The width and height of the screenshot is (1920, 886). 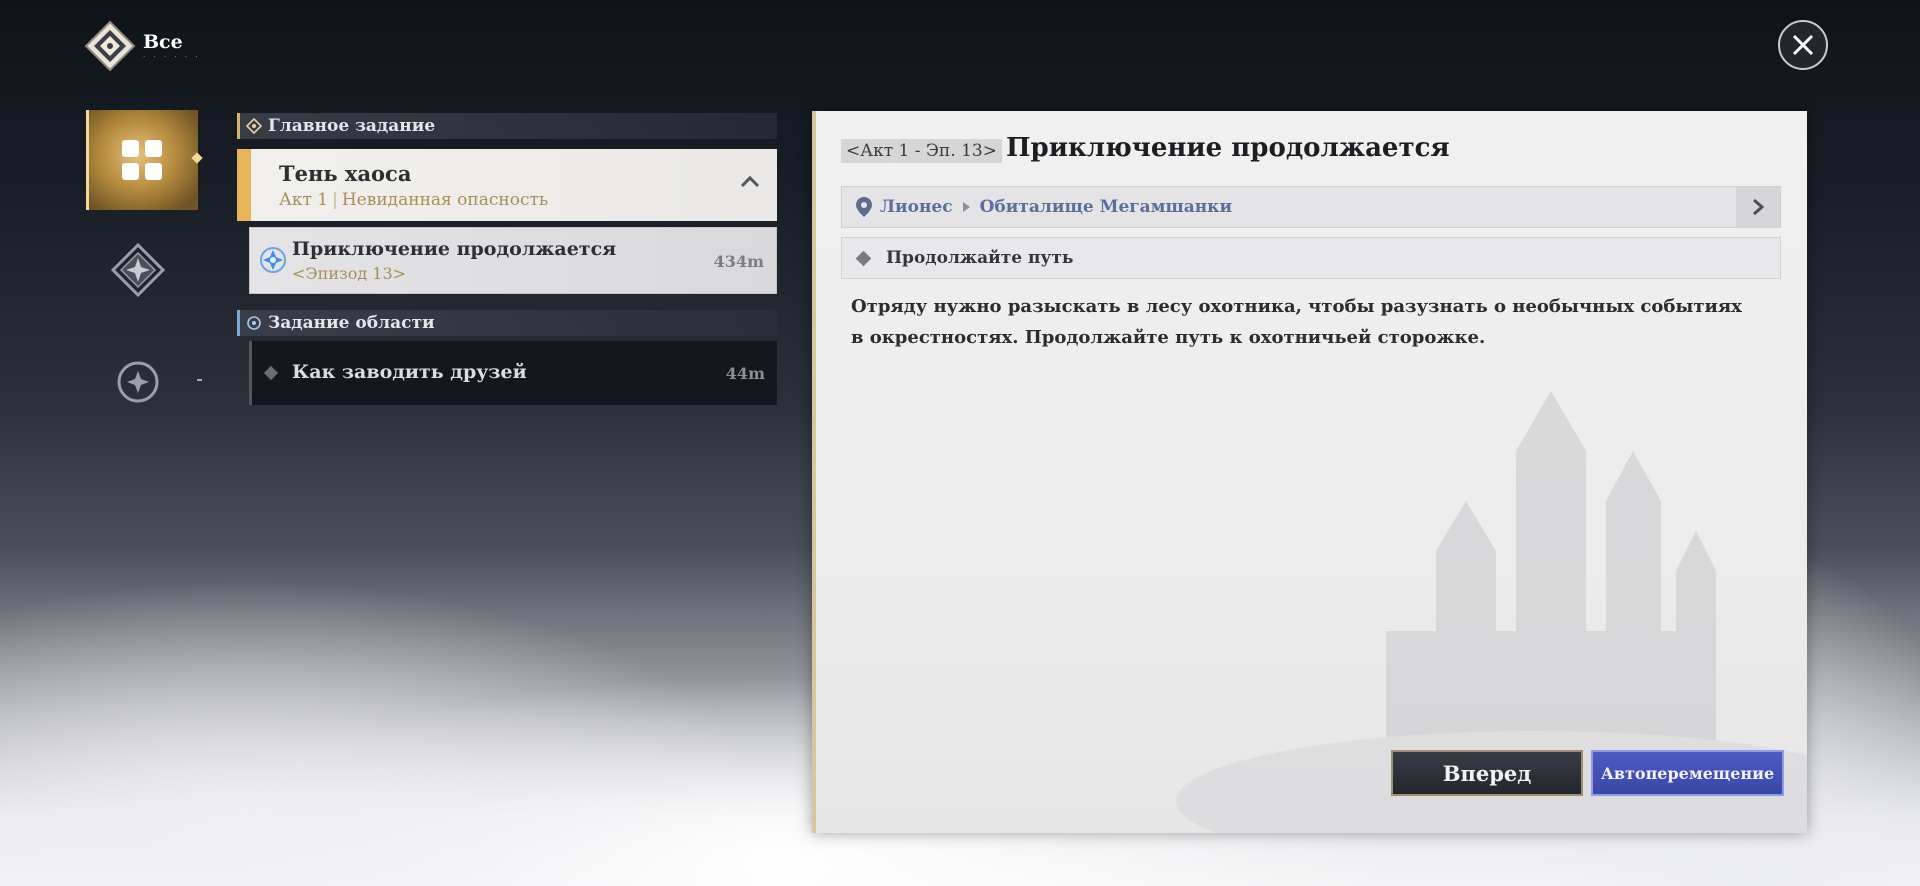 I want to click on location-bar: Лионес Обиталище Мегамшанки, so click(x=1311, y=207).